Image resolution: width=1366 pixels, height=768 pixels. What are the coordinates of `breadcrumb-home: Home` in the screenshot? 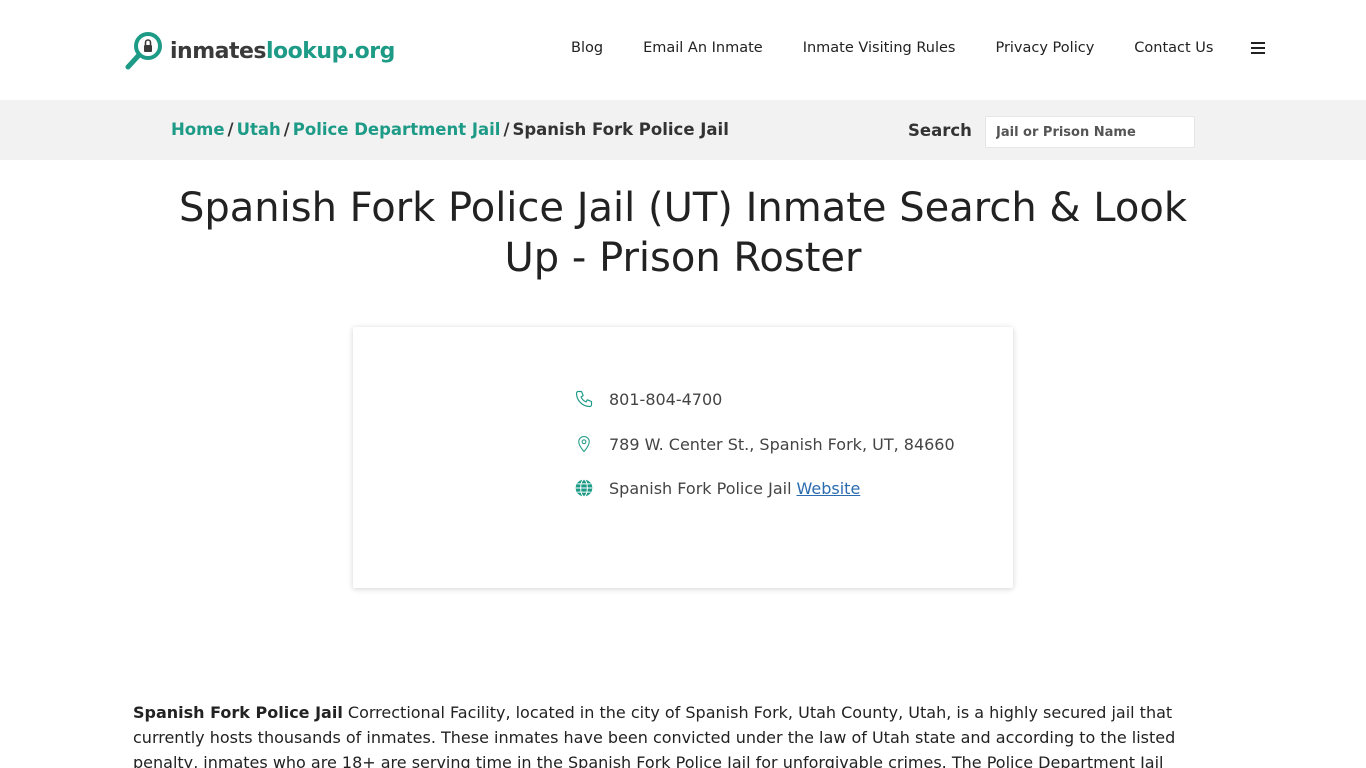 It's located at (198, 129).